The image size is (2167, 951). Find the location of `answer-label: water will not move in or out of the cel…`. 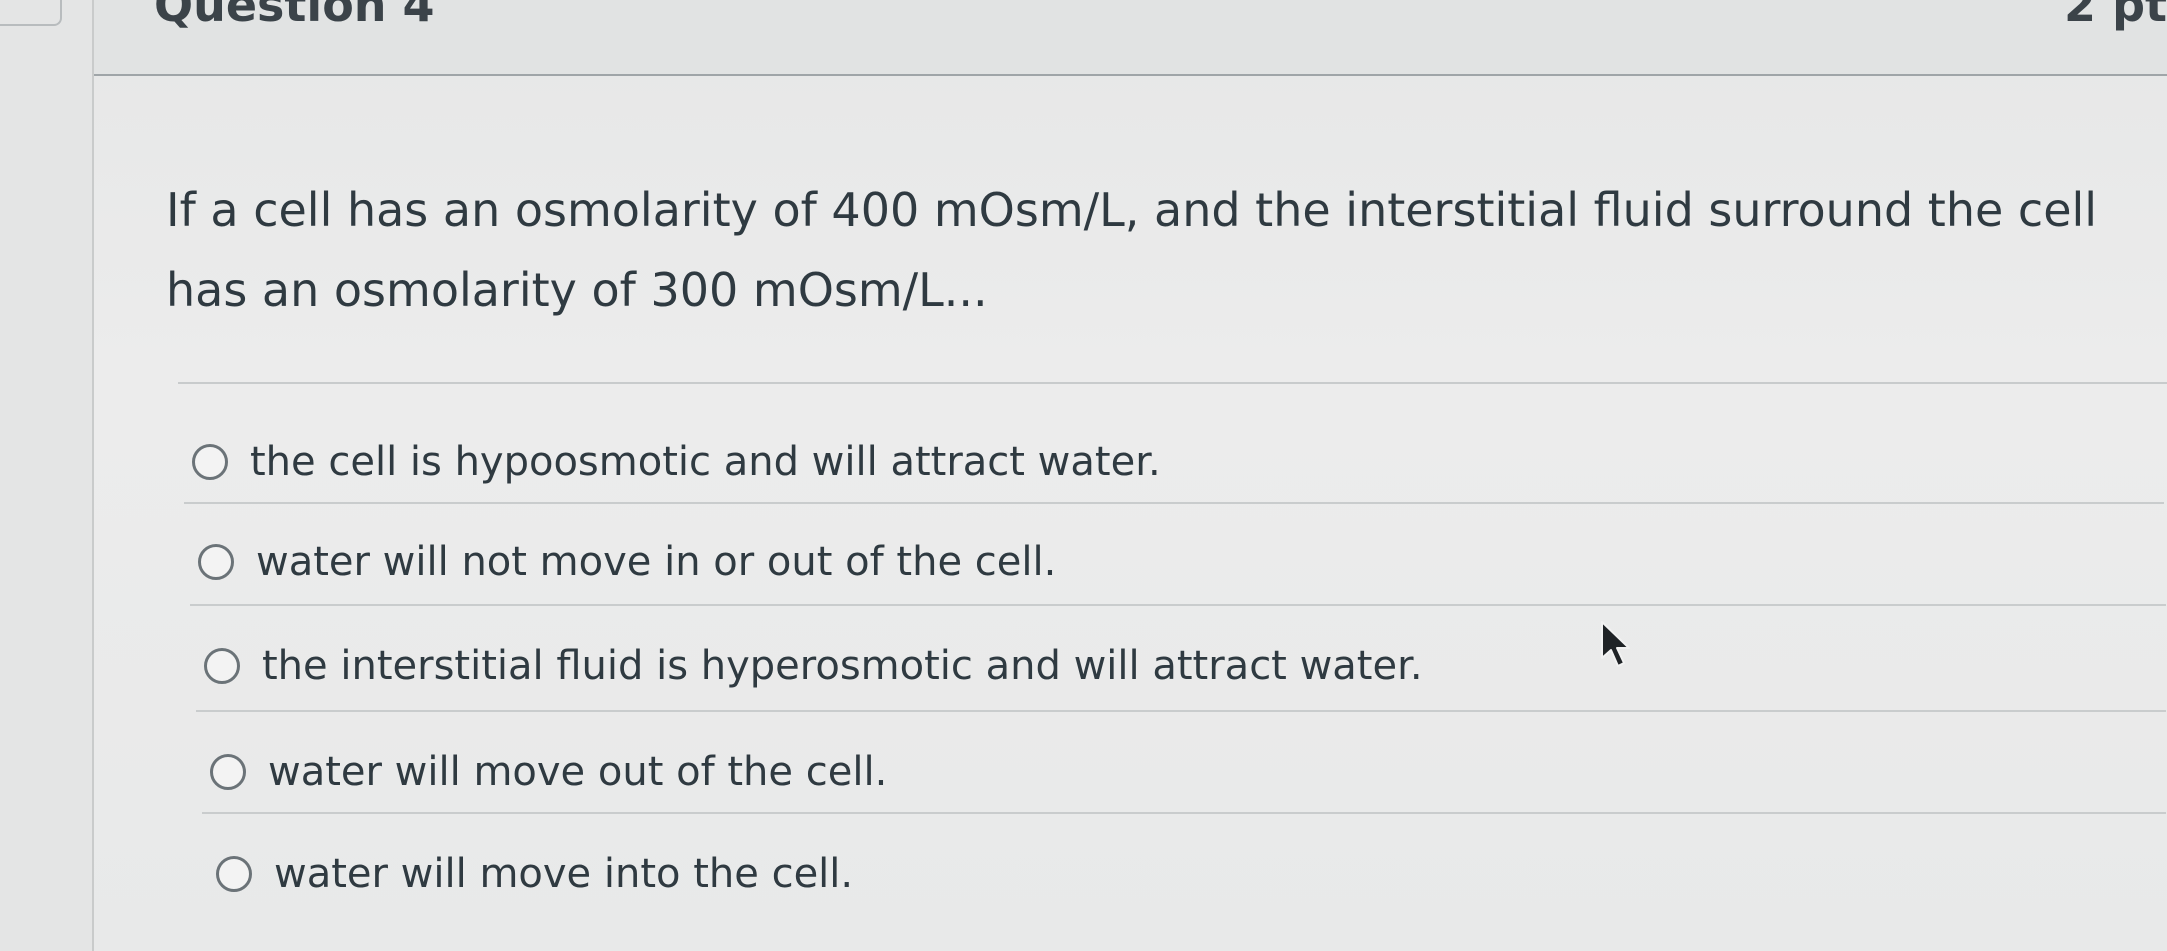

answer-label: water will not move in or out of the cel… is located at coordinates (656, 562).